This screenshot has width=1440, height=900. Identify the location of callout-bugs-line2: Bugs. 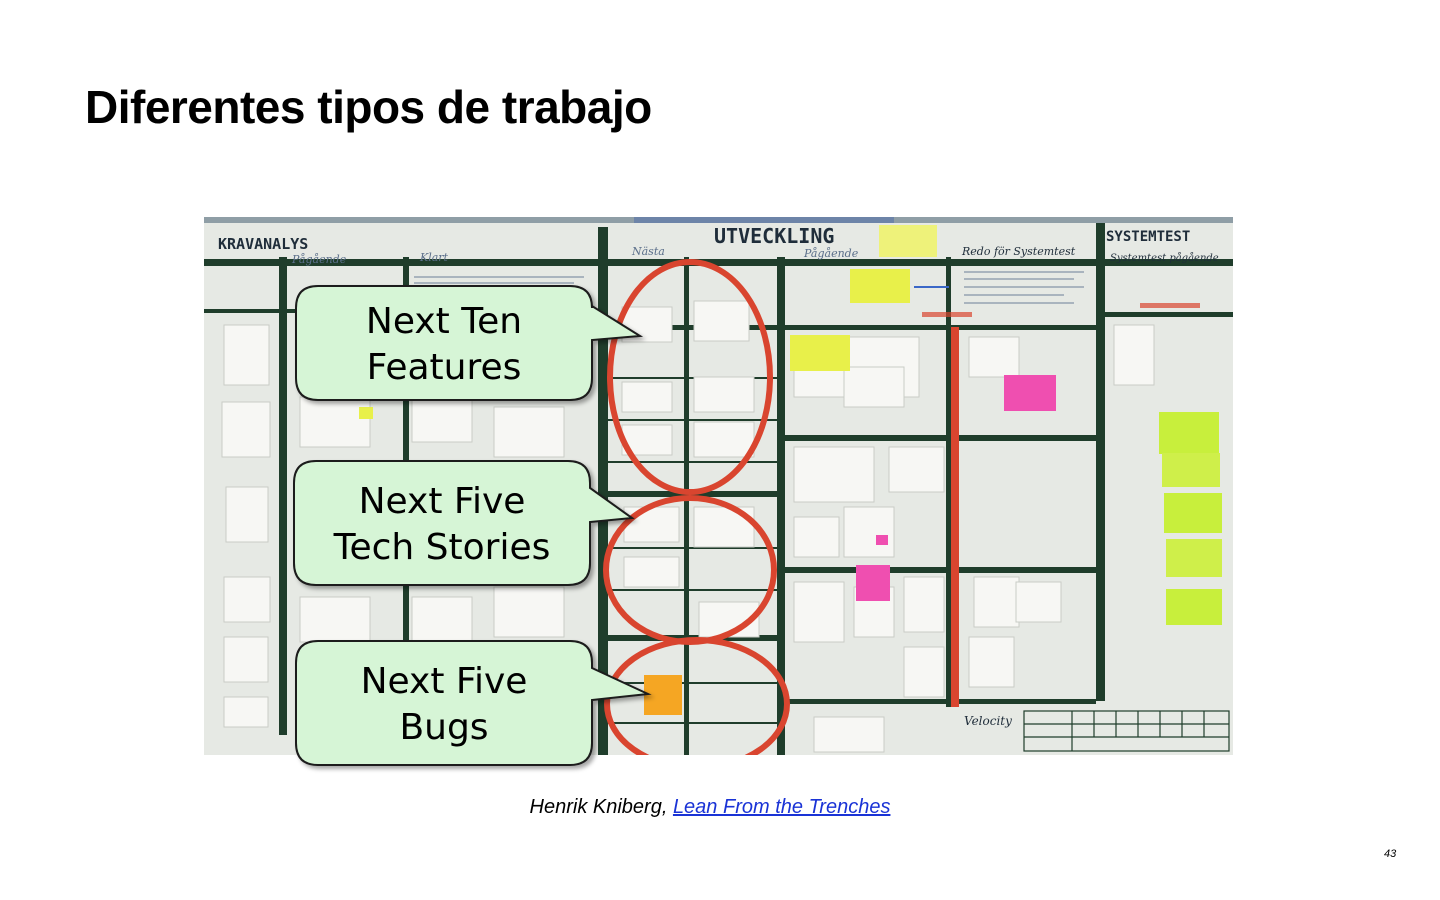
(444, 727).